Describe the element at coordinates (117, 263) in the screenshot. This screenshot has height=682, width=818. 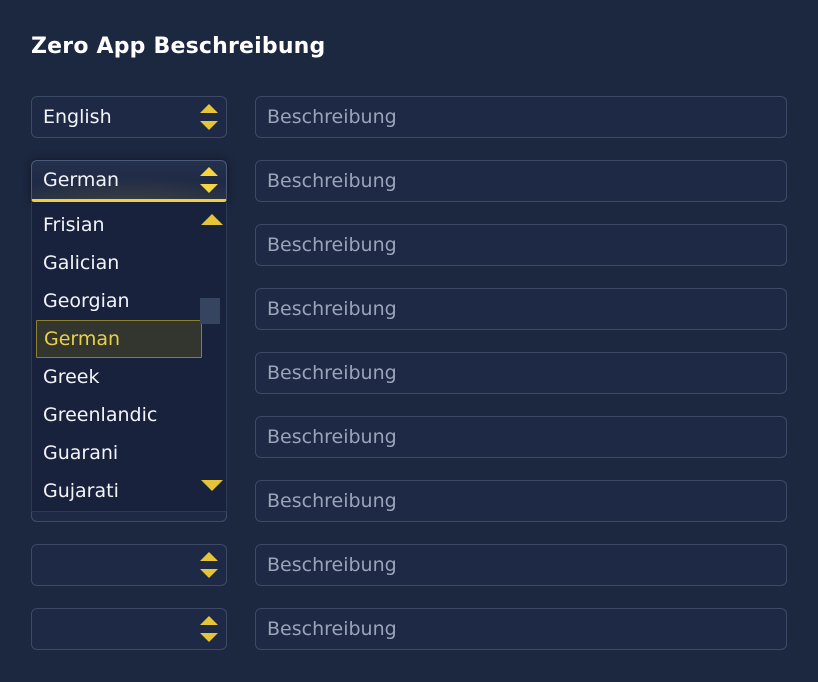
I see `dropdown-option: Galician` at that location.